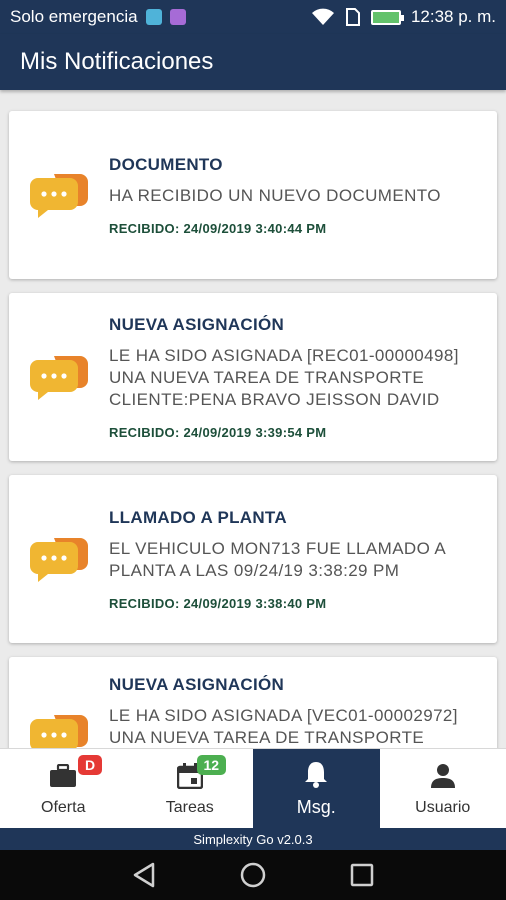 The height and width of the screenshot is (900, 506). I want to click on sim-icon, so click(352, 17).